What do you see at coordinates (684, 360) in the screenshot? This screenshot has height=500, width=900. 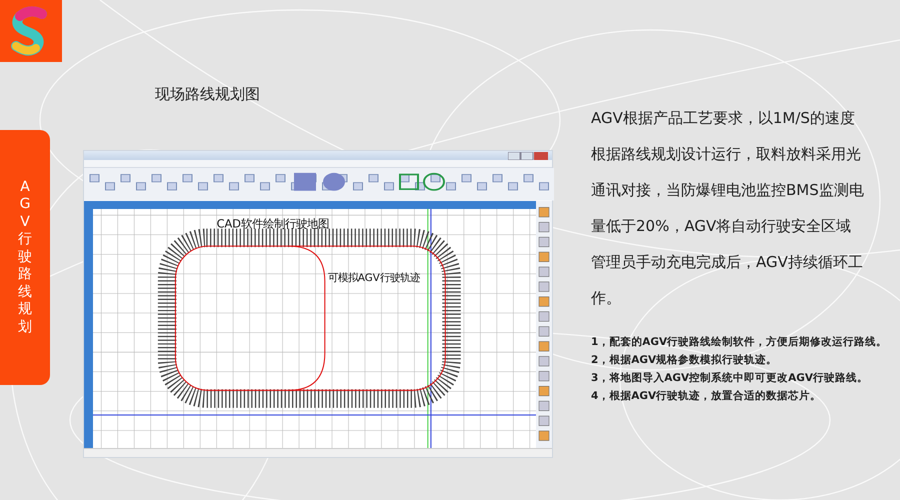 I see `step-text: 2，根据AGV规格参数模拟行驶轨迹。` at bounding box center [684, 360].